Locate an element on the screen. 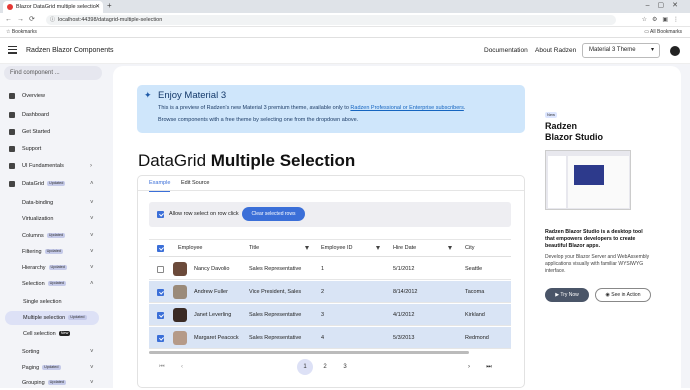 The height and width of the screenshot is (390, 690). menu-icon is located at coordinates (12, 50).